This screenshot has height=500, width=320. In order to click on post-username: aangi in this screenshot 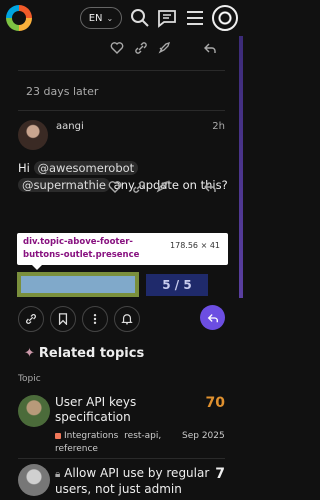, I will do `click(70, 126)`.